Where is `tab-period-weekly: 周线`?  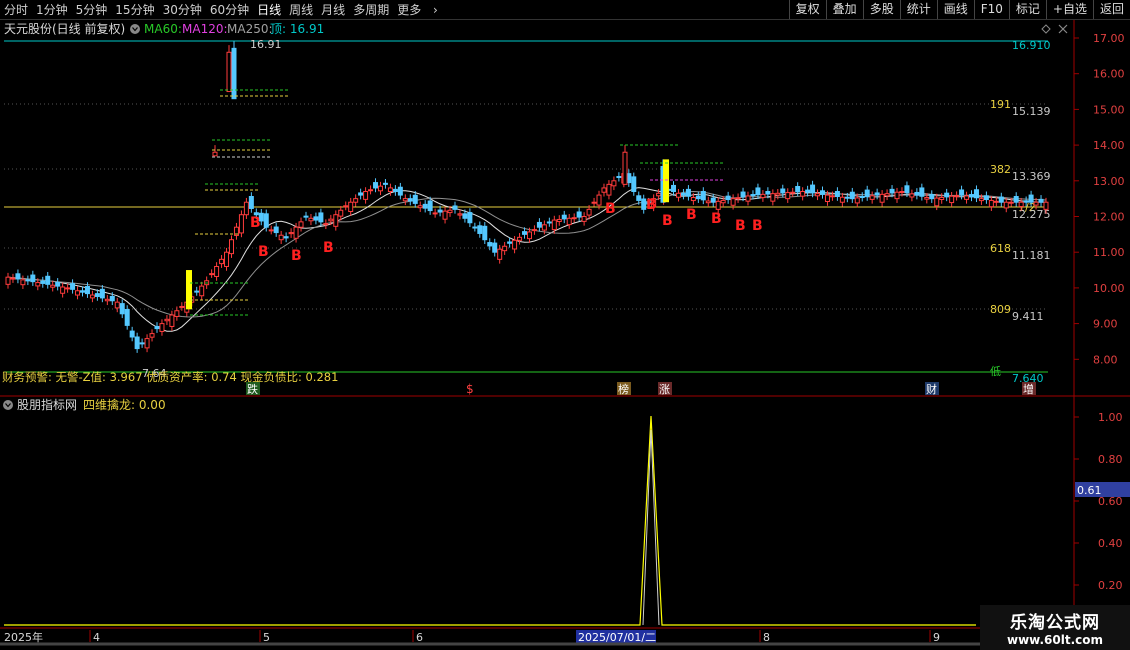
tab-period-weekly: 周线 is located at coordinates (301, 9).